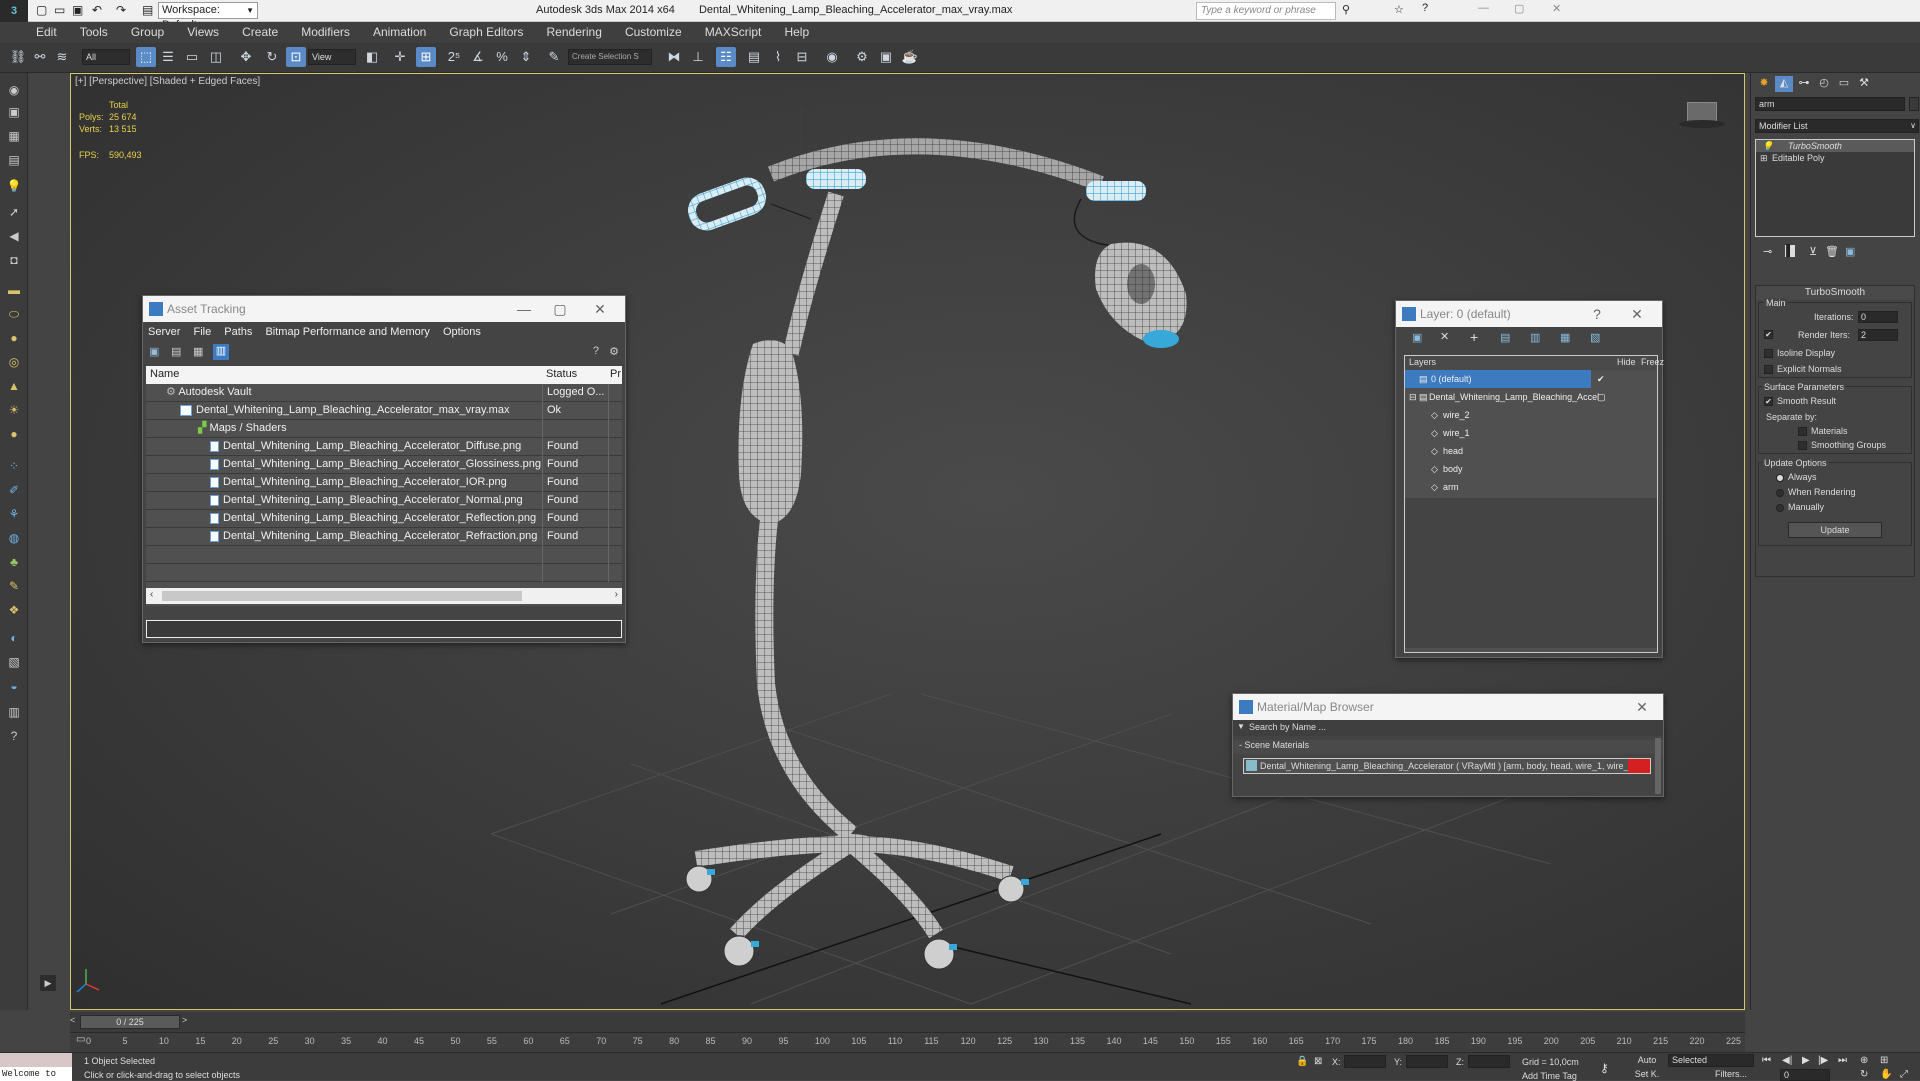 Image resolution: width=1920 pixels, height=1081 pixels. What do you see at coordinates (74, 1022) in the screenshot?
I see `time-slider-prev: <` at bounding box center [74, 1022].